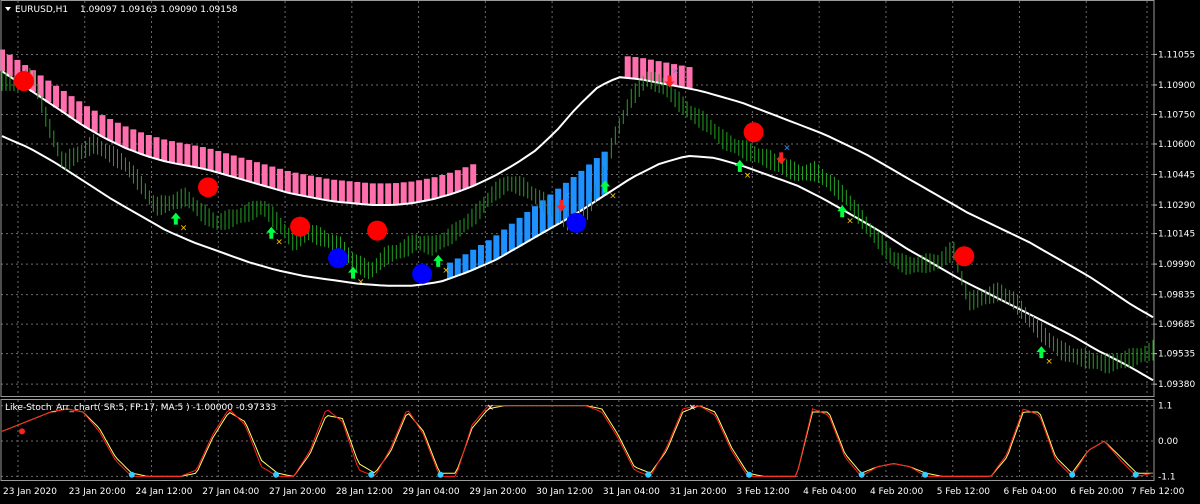 Image resolution: width=1200 pixels, height=504 pixels. Describe the element at coordinates (1176, 325) in the screenshot. I see `y-tick-label: 1.09685` at that location.